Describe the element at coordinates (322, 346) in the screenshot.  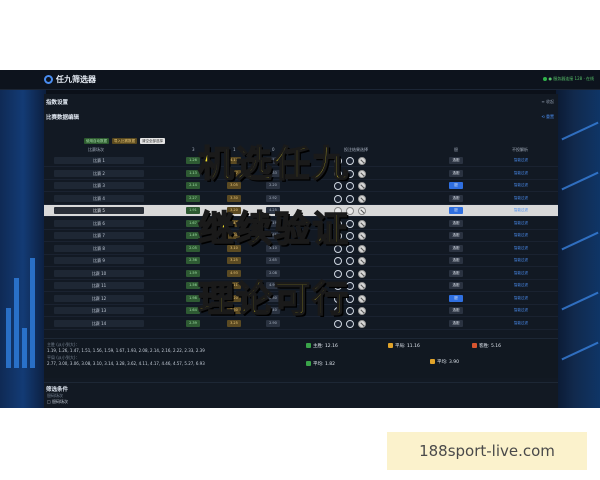
I see `stat-home: 主胜: 12.16` at that location.